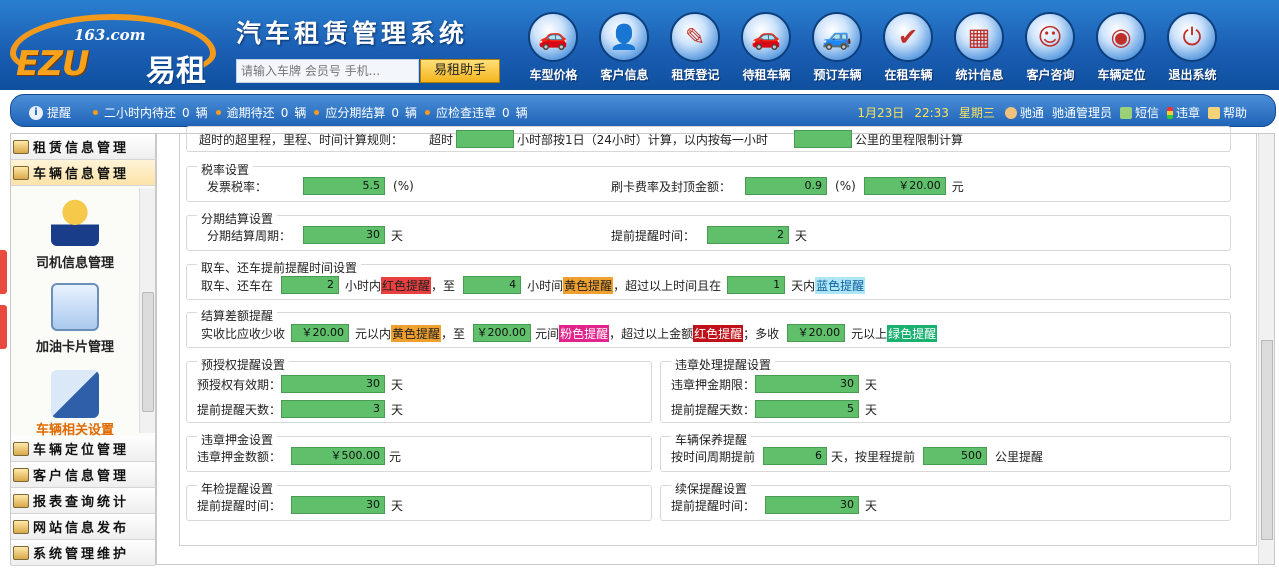  What do you see at coordinates (243, 333) in the screenshot?
I see `label: 实收比应收少收` at bounding box center [243, 333].